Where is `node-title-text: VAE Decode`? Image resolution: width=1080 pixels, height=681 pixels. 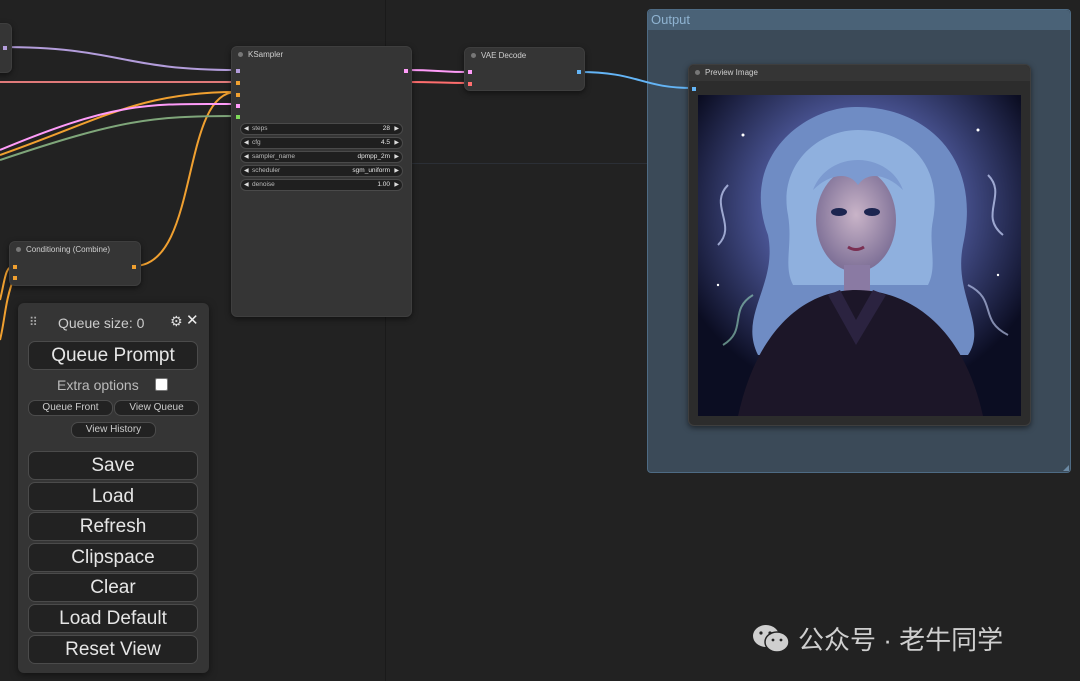 node-title-text: VAE Decode is located at coordinates (504, 55).